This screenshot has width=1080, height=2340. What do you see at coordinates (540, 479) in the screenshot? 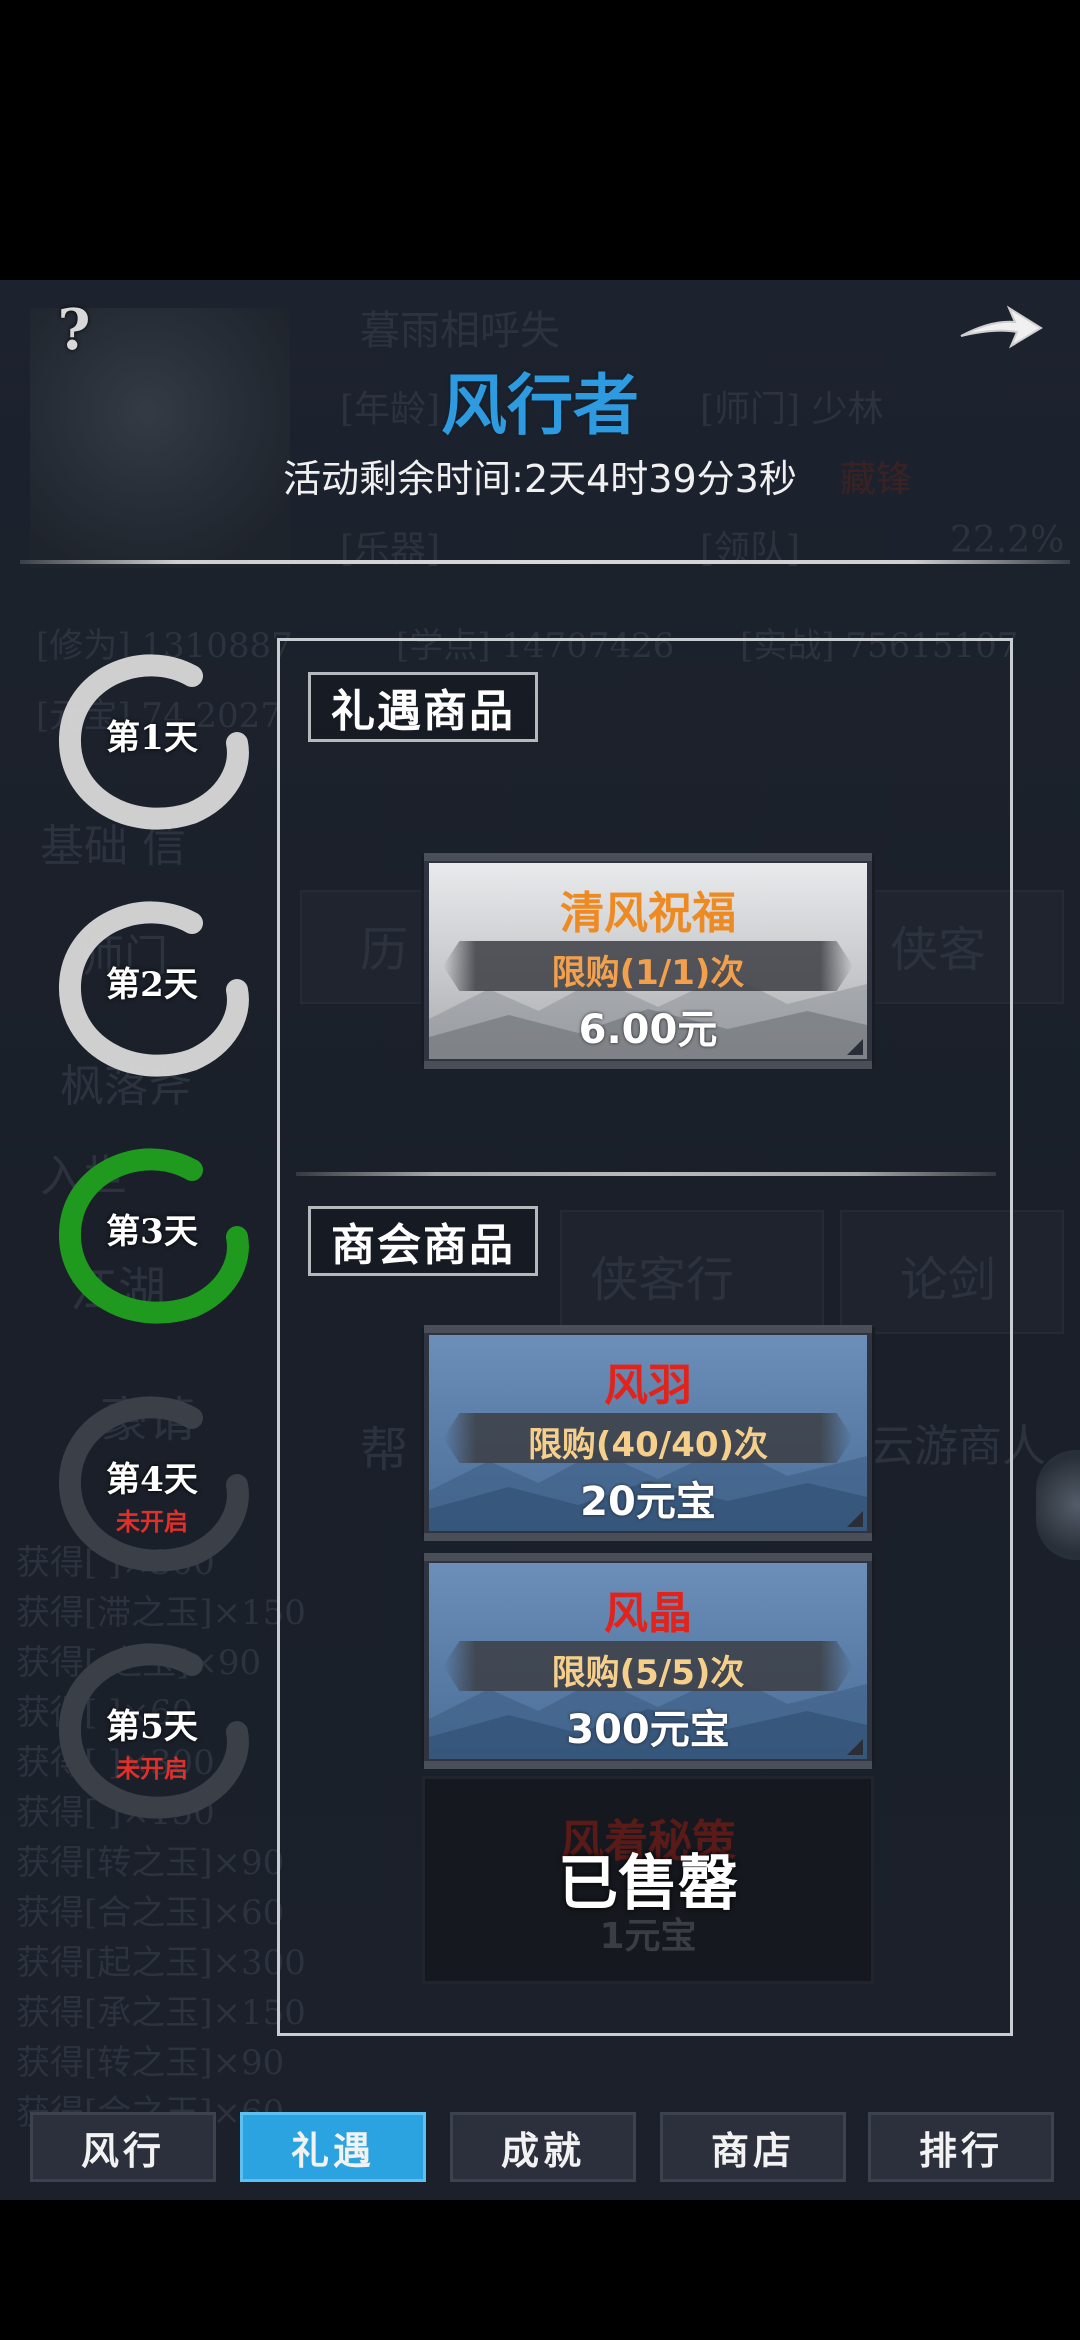
I see `activity-timer: 活动剩余时间:2天4时39分3秒` at bounding box center [540, 479].